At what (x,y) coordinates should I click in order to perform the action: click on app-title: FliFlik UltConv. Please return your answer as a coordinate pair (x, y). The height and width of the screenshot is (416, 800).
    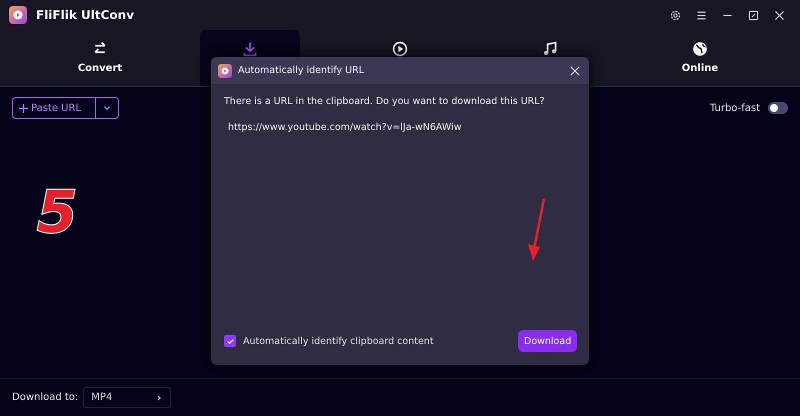
    Looking at the image, I should click on (85, 15).